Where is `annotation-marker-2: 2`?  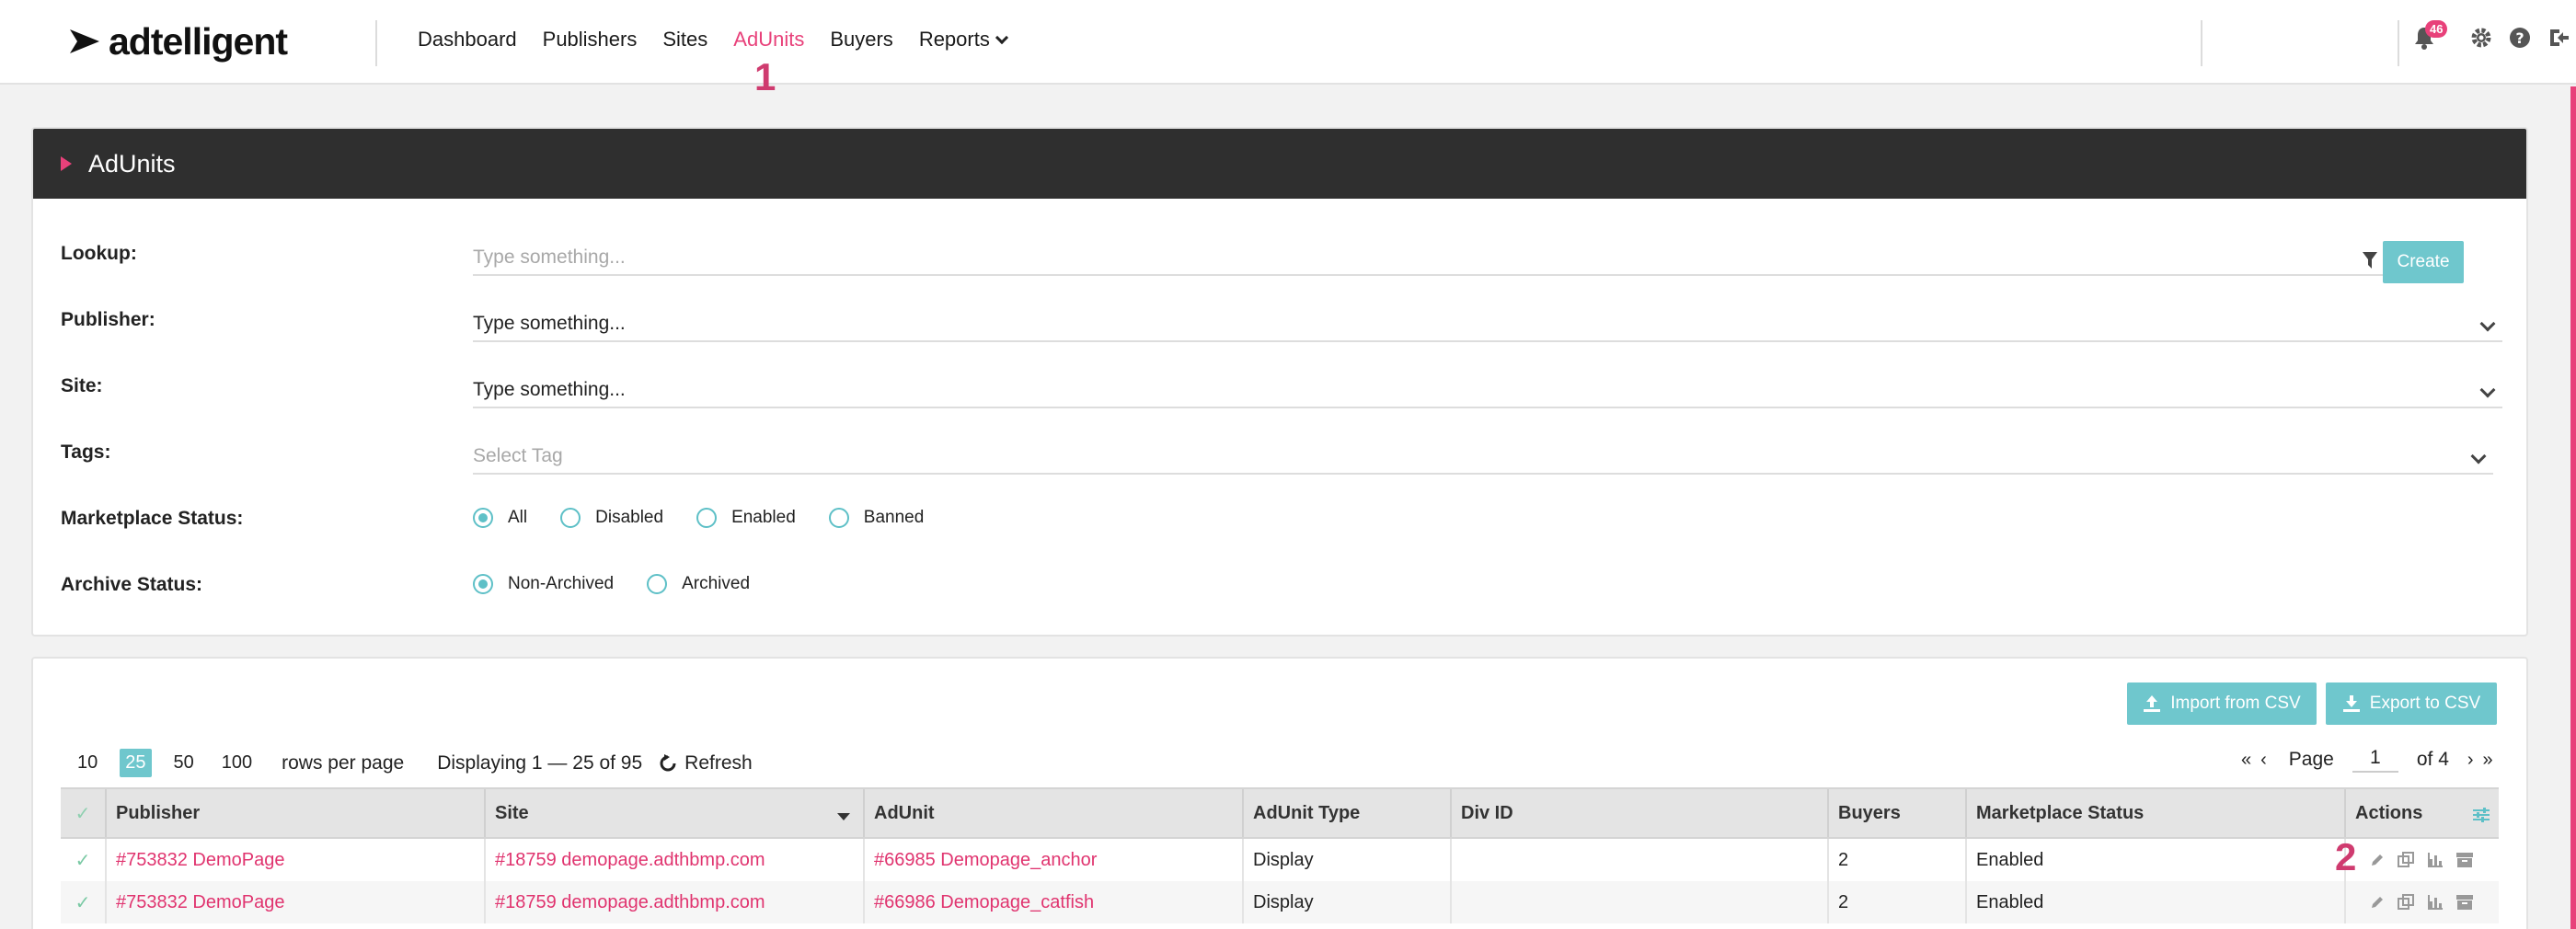
annotation-marker-2: 2 is located at coordinates (2346, 857).